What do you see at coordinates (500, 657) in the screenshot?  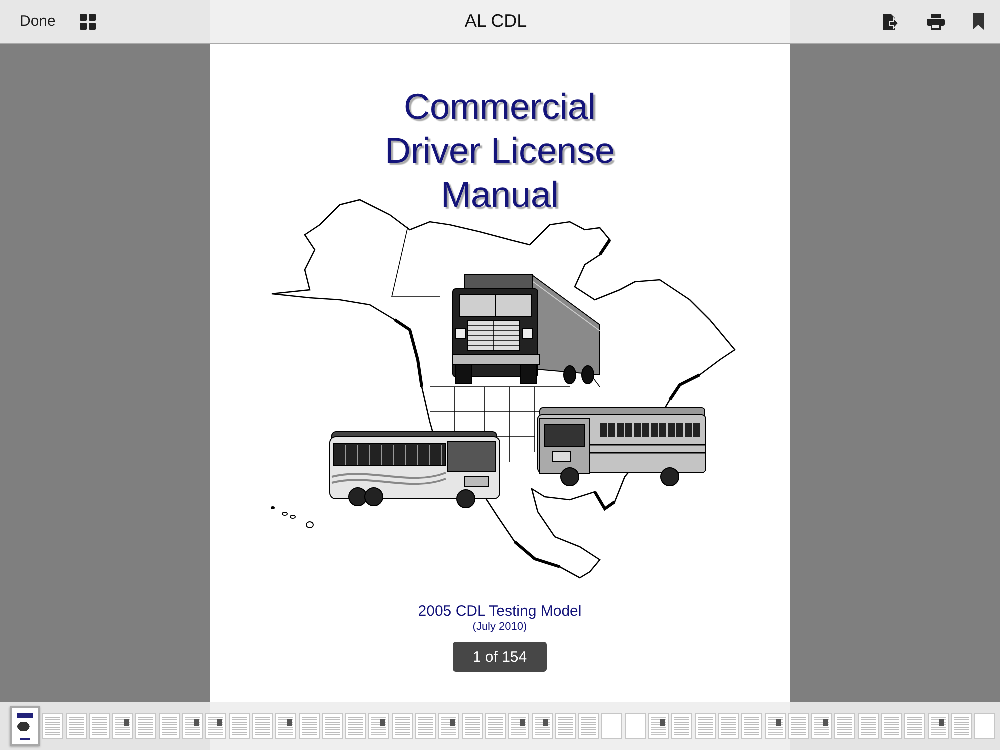 I see `page-indicator: 1 of 154` at bounding box center [500, 657].